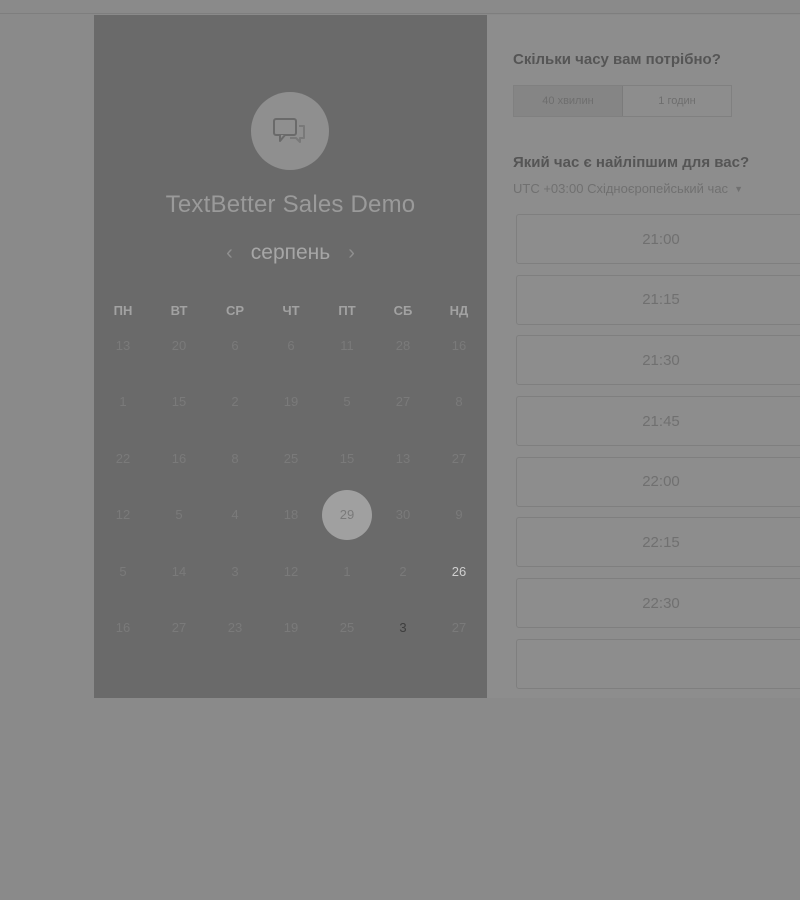 The height and width of the screenshot is (900, 800). I want to click on duration-option-40min: 40 хвилин, so click(568, 101).